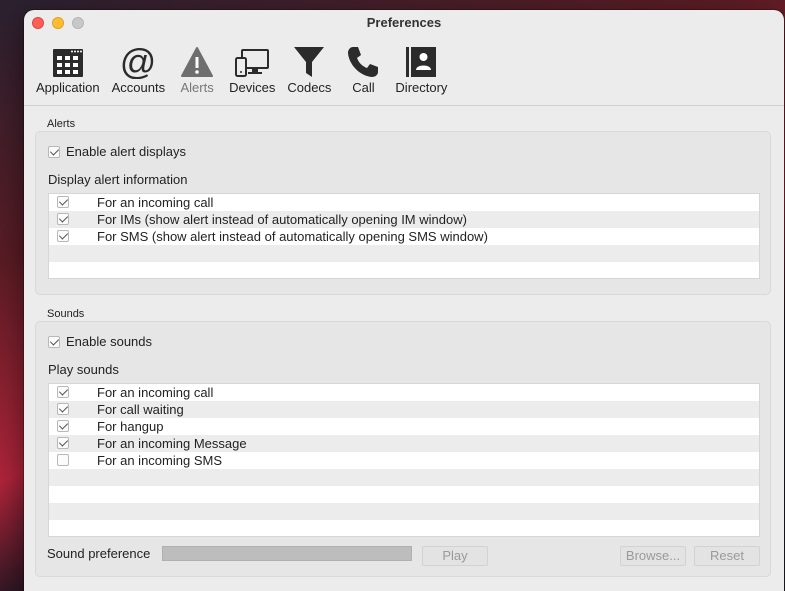 This screenshot has width=785, height=591. Describe the element at coordinates (66, 314) in the screenshot. I see `sounds-section-label: Sounds` at that location.